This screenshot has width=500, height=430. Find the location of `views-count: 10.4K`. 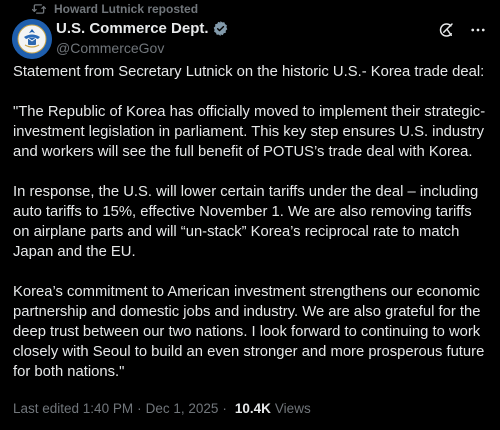

views-count: 10.4K is located at coordinates (253, 408).